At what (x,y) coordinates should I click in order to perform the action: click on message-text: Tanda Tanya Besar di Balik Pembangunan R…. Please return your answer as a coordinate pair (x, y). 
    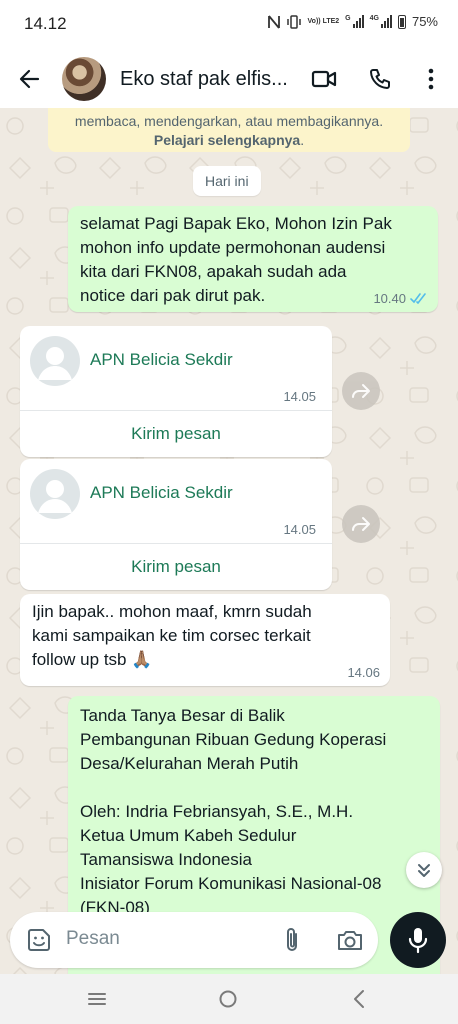
    Looking at the image, I should click on (233, 811).